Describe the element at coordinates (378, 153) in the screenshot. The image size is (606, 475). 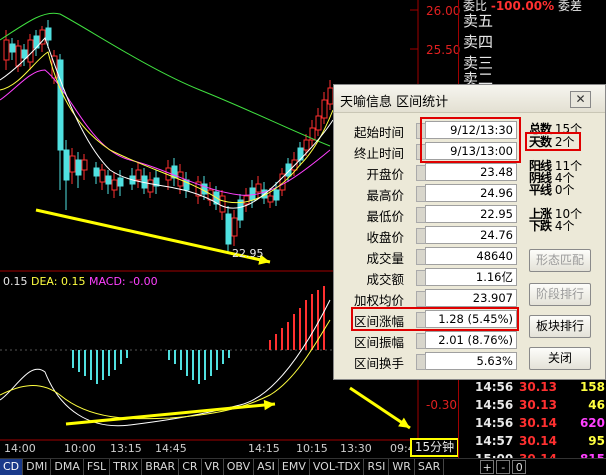
I see `field-label-end-time: 终止时间` at that location.